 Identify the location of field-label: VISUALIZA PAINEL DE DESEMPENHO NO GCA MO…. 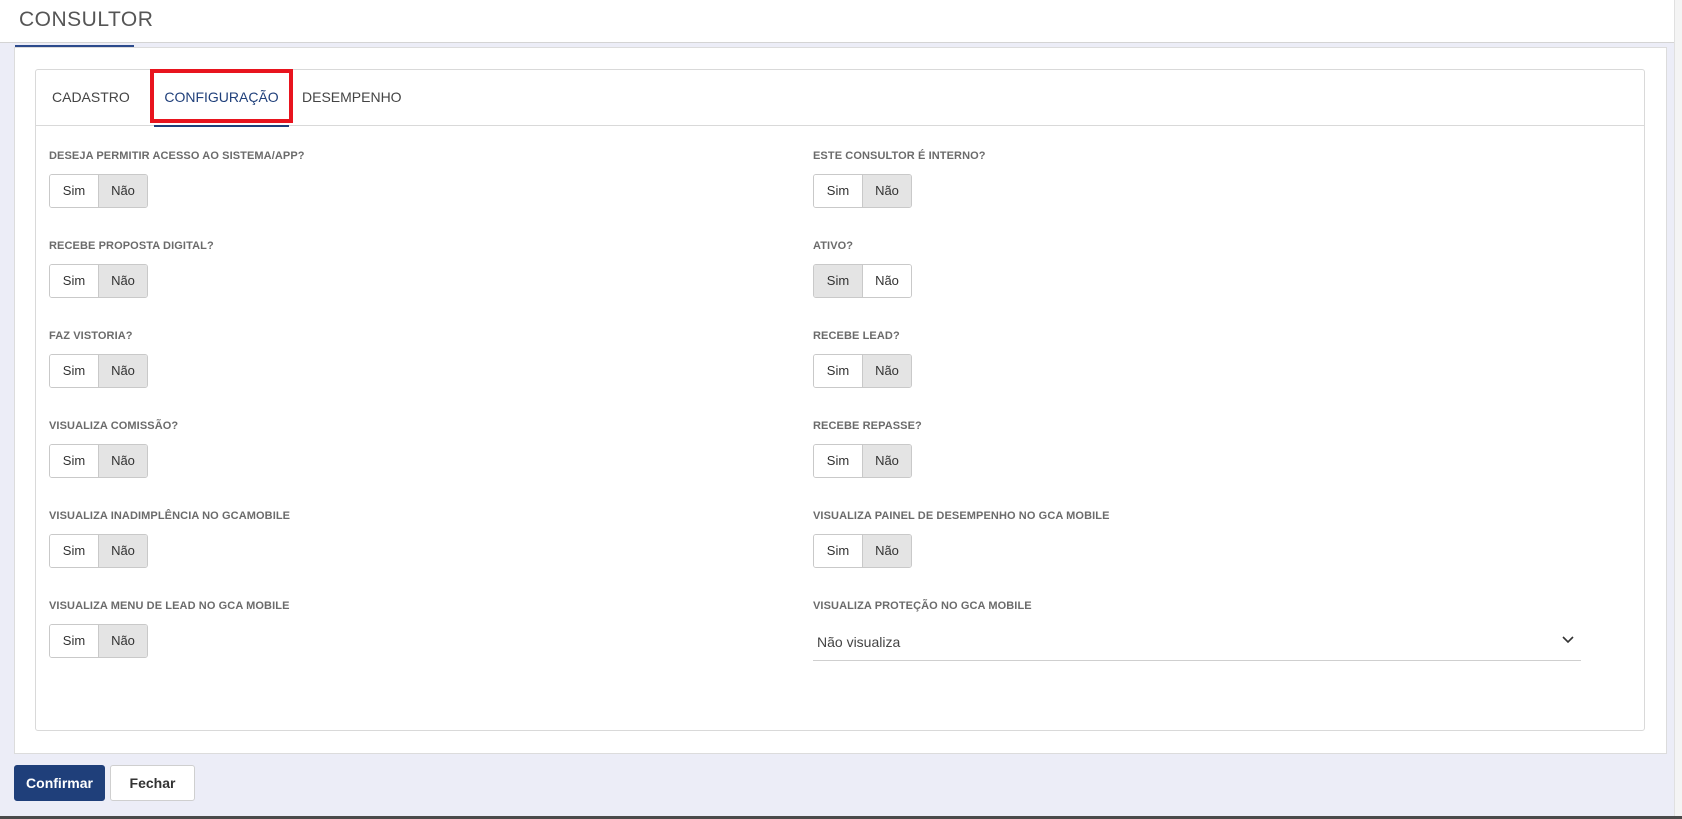
(961, 516).